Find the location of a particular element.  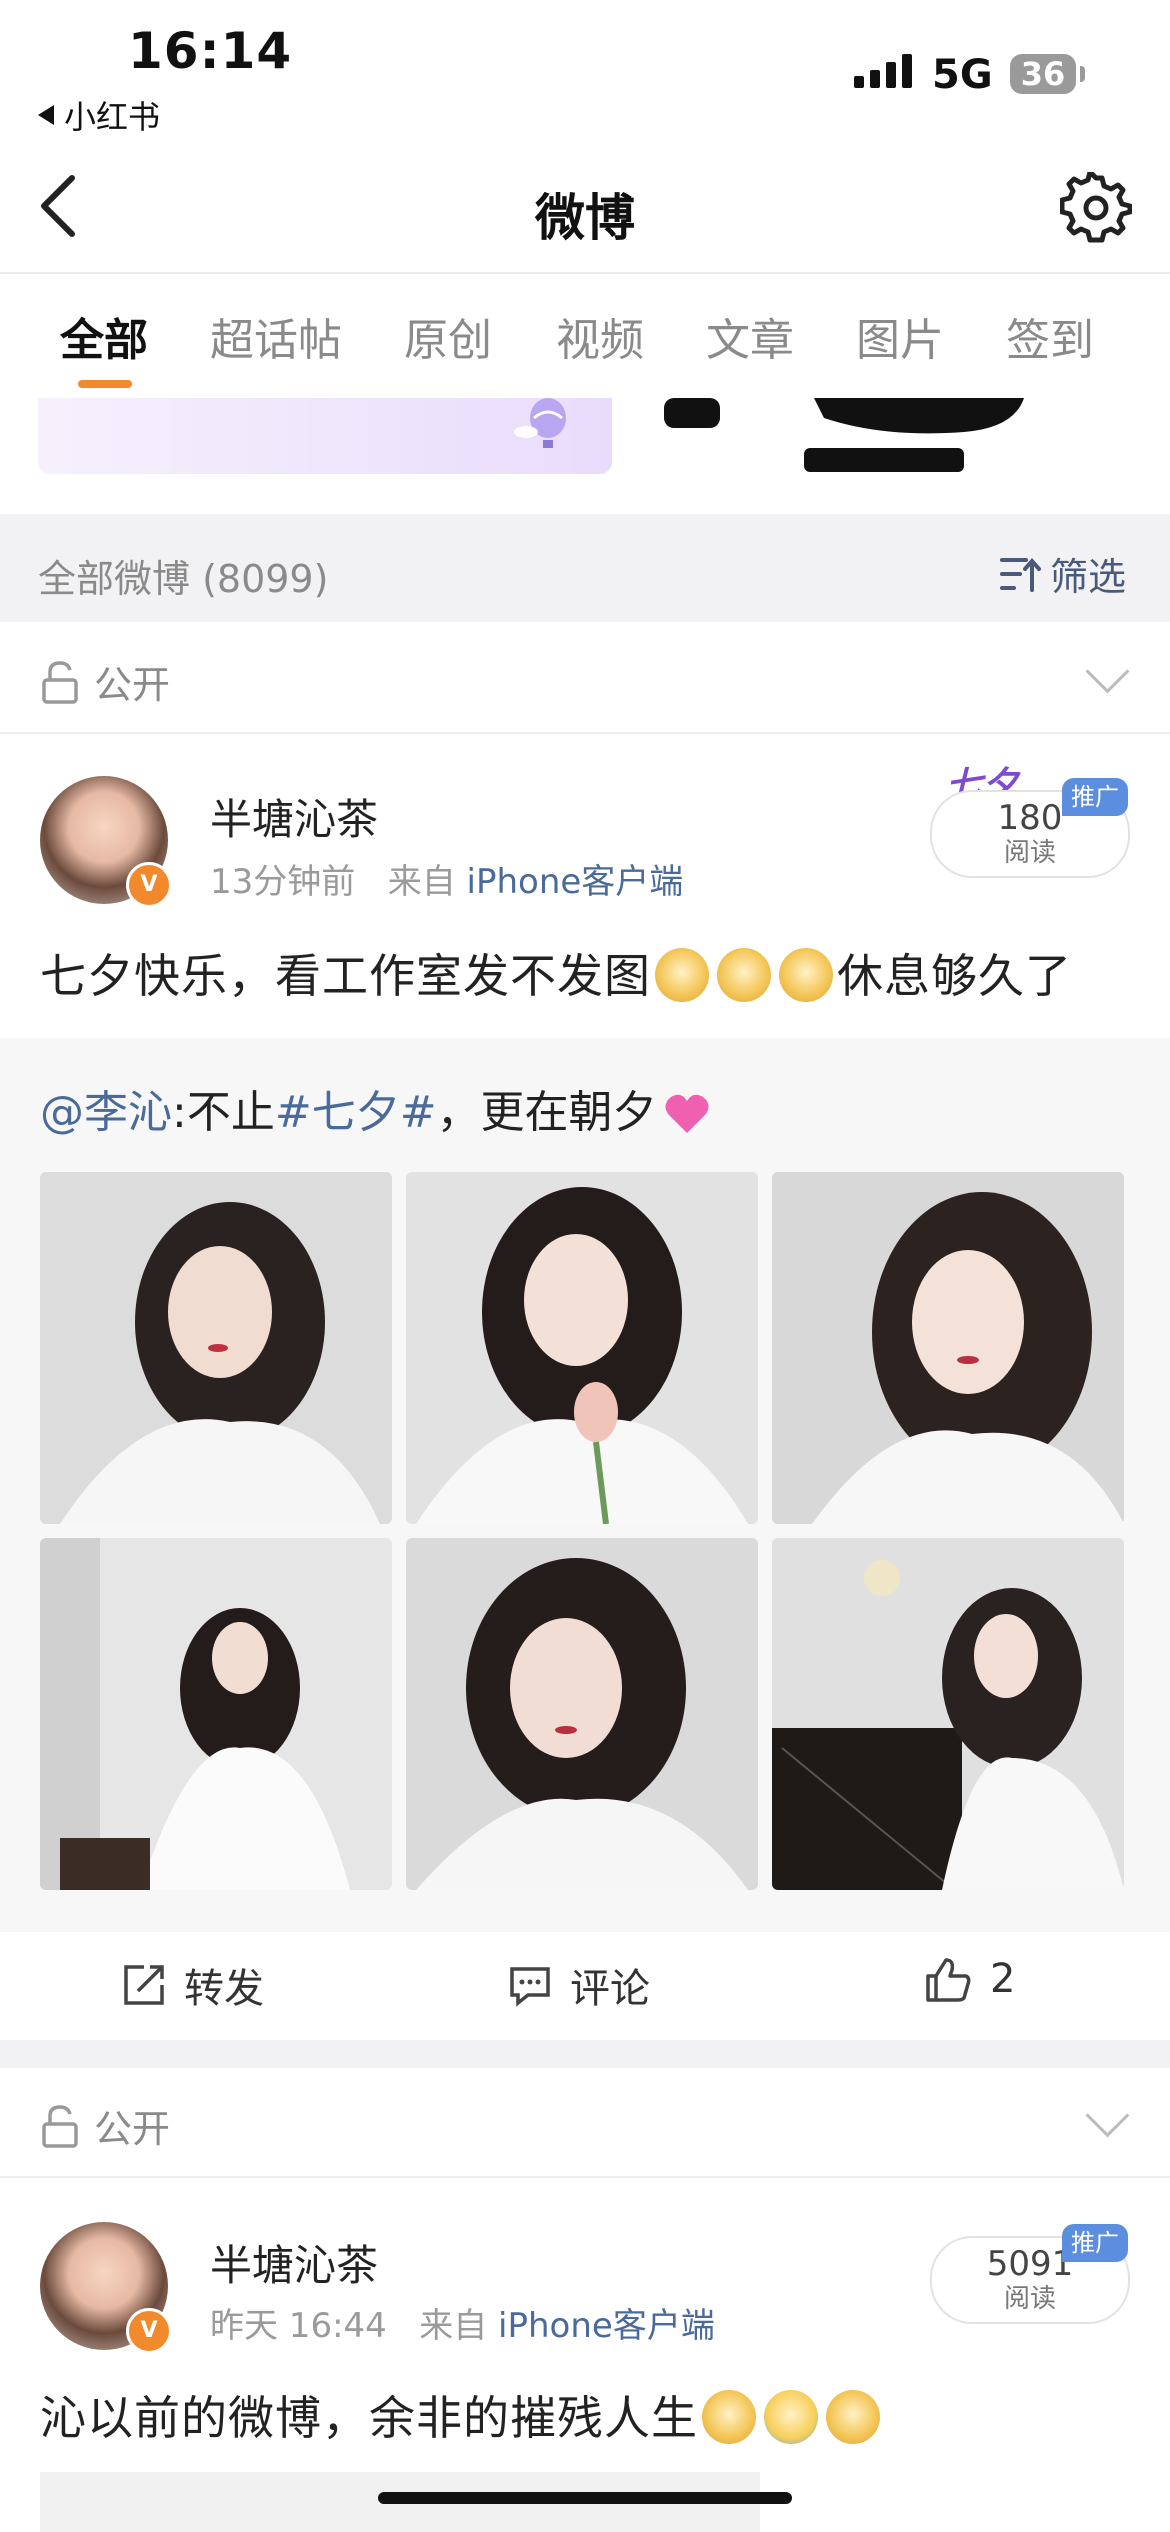

pink-heart-icon is located at coordinates (687, 1113).